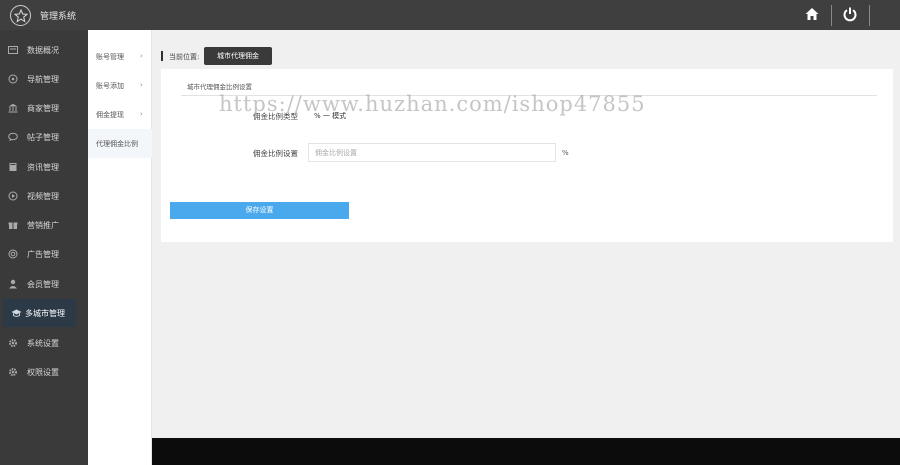  I want to click on home-icon, so click(812, 14).